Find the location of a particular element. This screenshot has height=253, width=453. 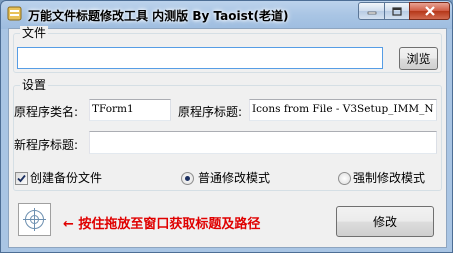

orig-title-input: Icons from File - V3Setup_IMM_N is located at coordinates (343, 110).